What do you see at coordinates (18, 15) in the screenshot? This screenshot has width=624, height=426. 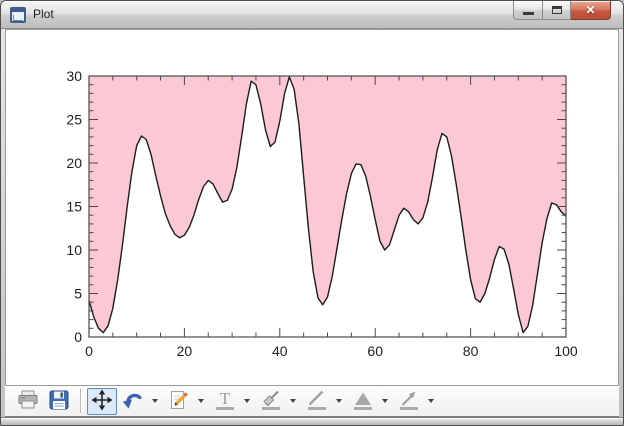 I see `window-icon` at bounding box center [18, 15].